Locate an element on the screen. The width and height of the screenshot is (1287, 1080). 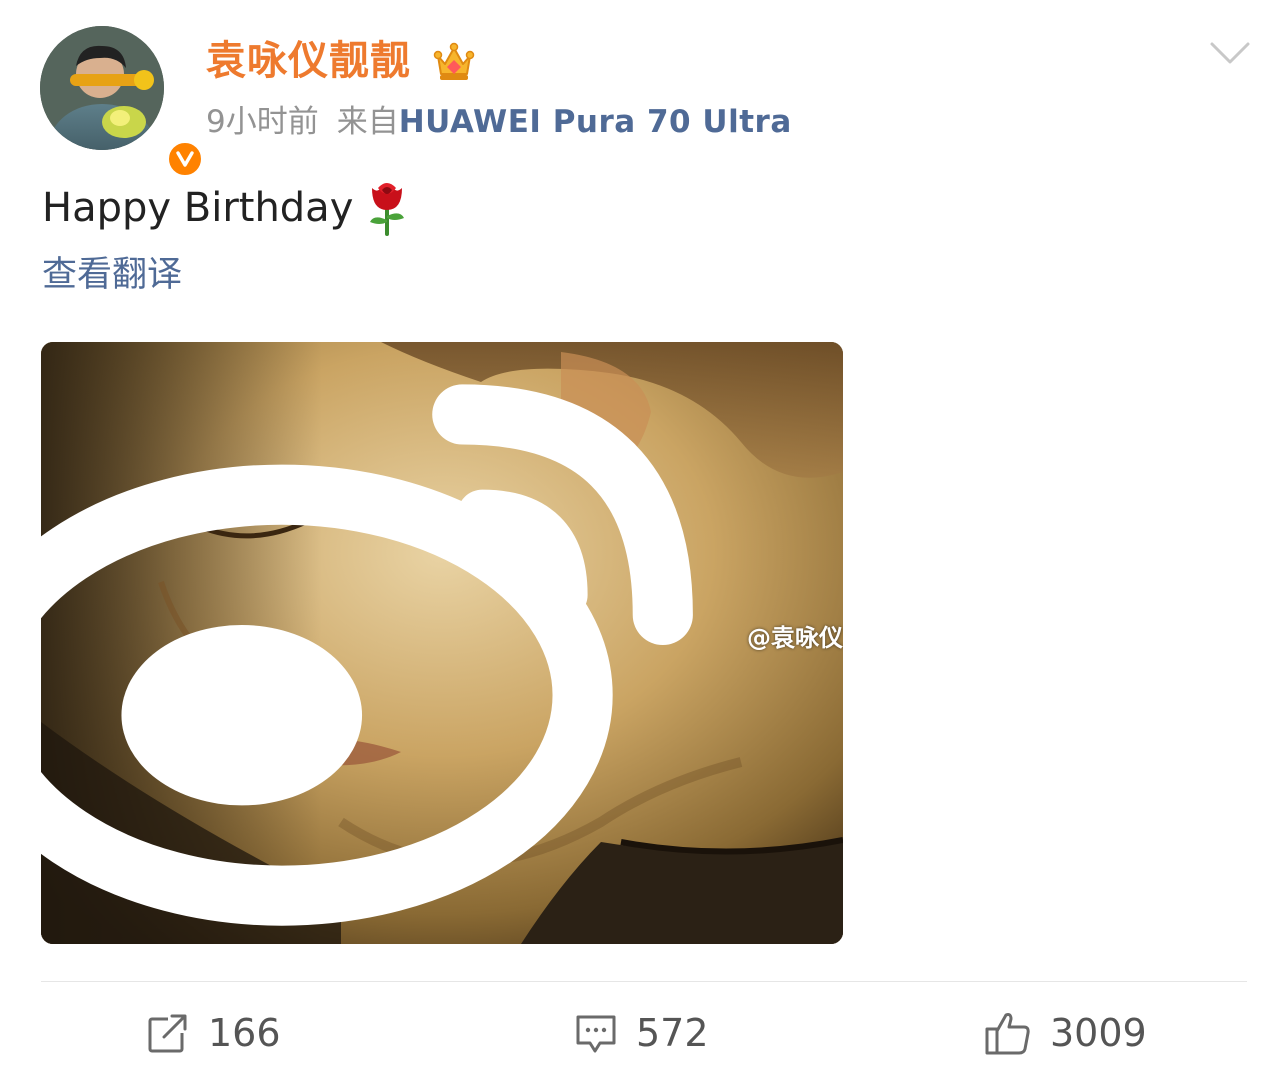
avatar is located at coordinates (122, 102).